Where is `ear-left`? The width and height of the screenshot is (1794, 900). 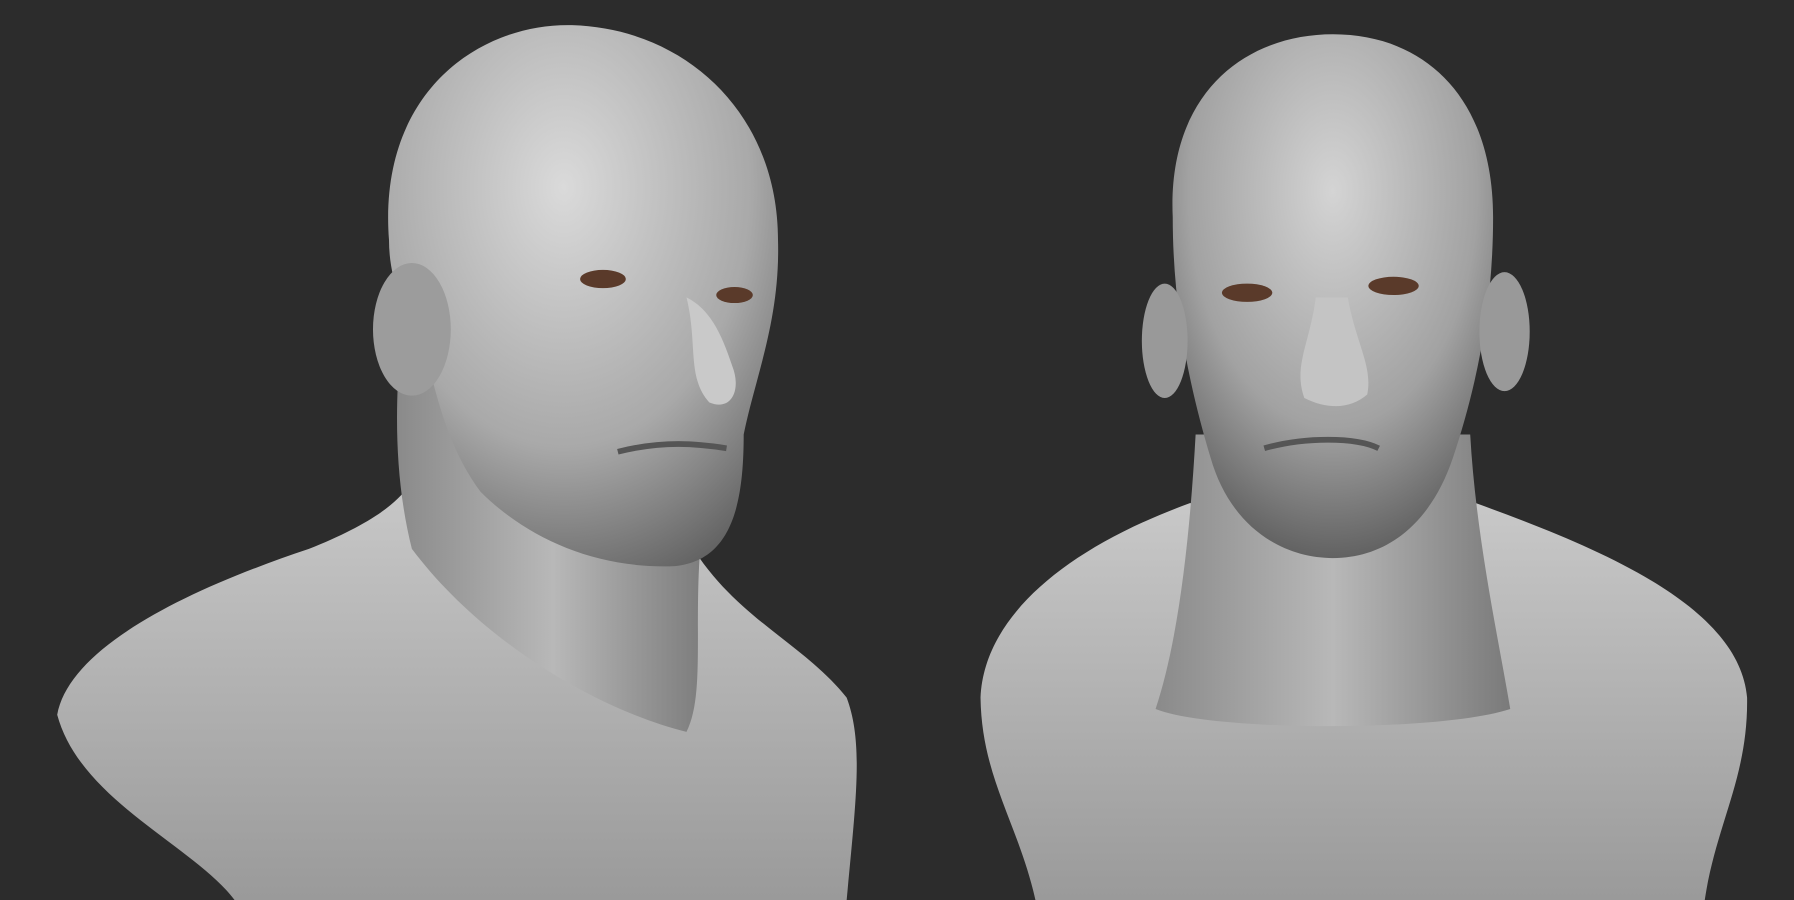
ear-left is located at coordinates (1164, 340).